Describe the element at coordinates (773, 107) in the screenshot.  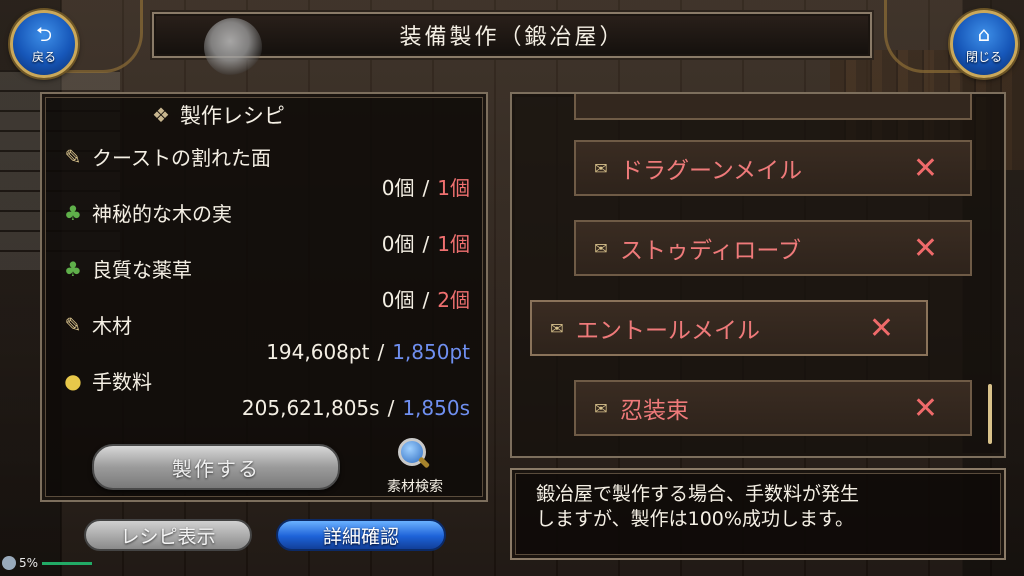
I see `equipment-item-partial` at that location.